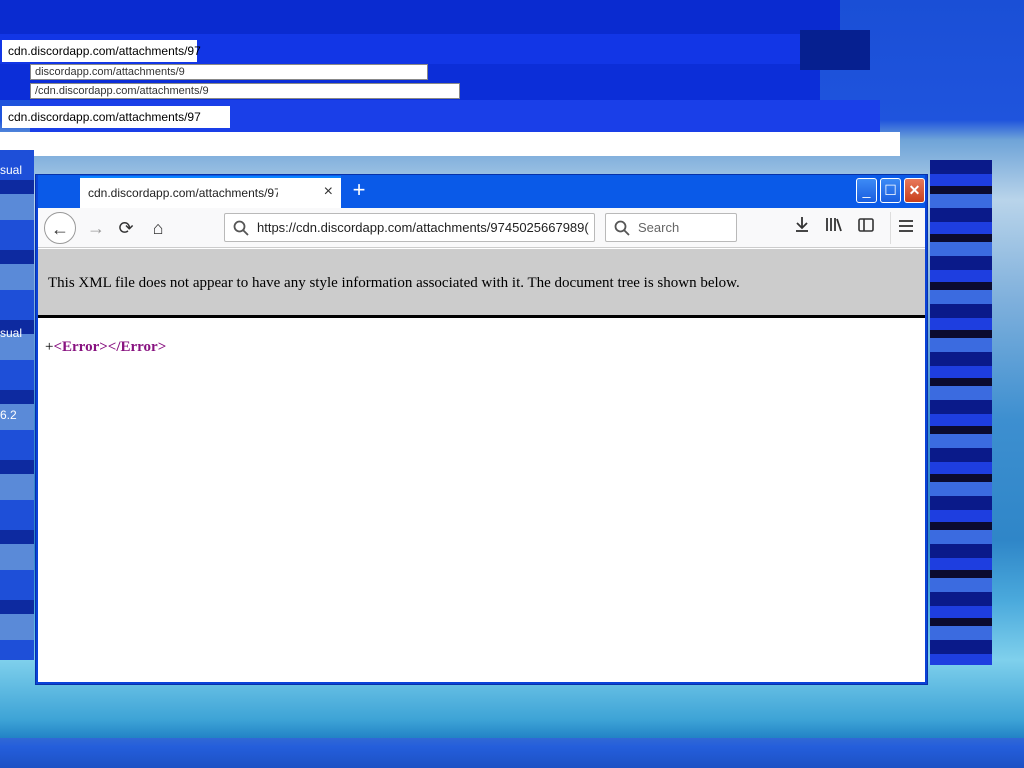  Describe the element at coordinates (158, 228) in the screenshot. I see `home-button: ⌂` at that location.